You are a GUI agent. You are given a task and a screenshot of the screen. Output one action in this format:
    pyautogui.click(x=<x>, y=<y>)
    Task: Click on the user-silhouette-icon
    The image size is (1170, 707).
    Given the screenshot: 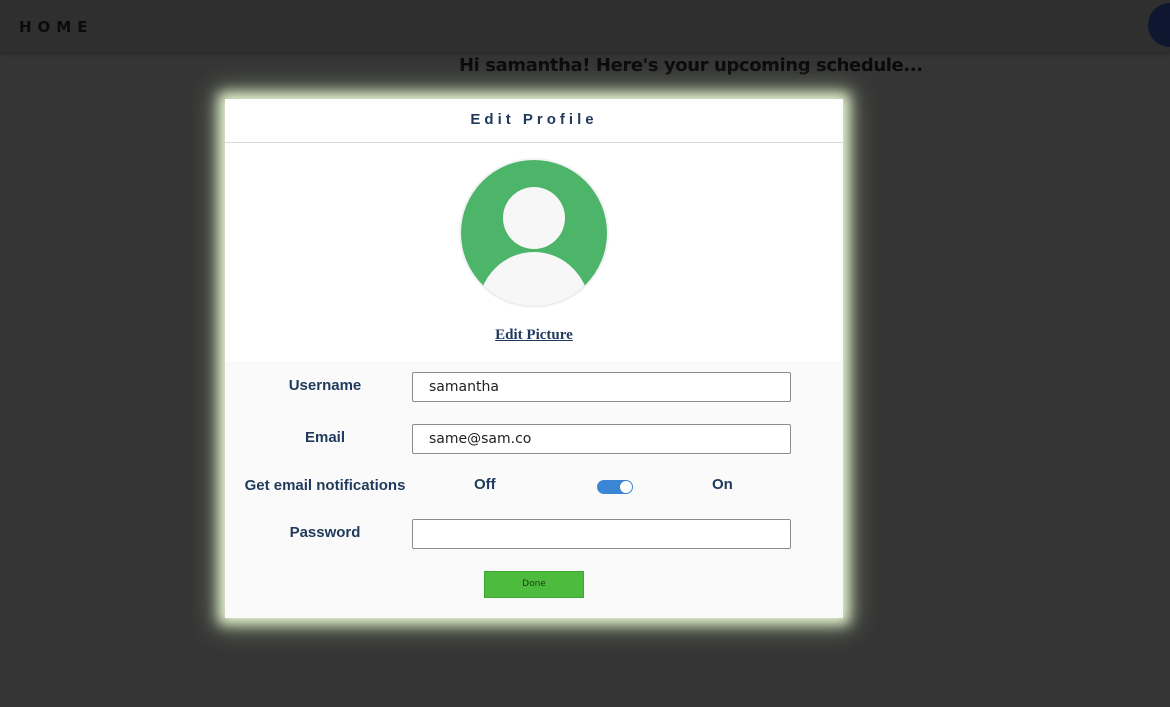 What is the action you would take?
    pyautogui.click(x=534, y=233)
    